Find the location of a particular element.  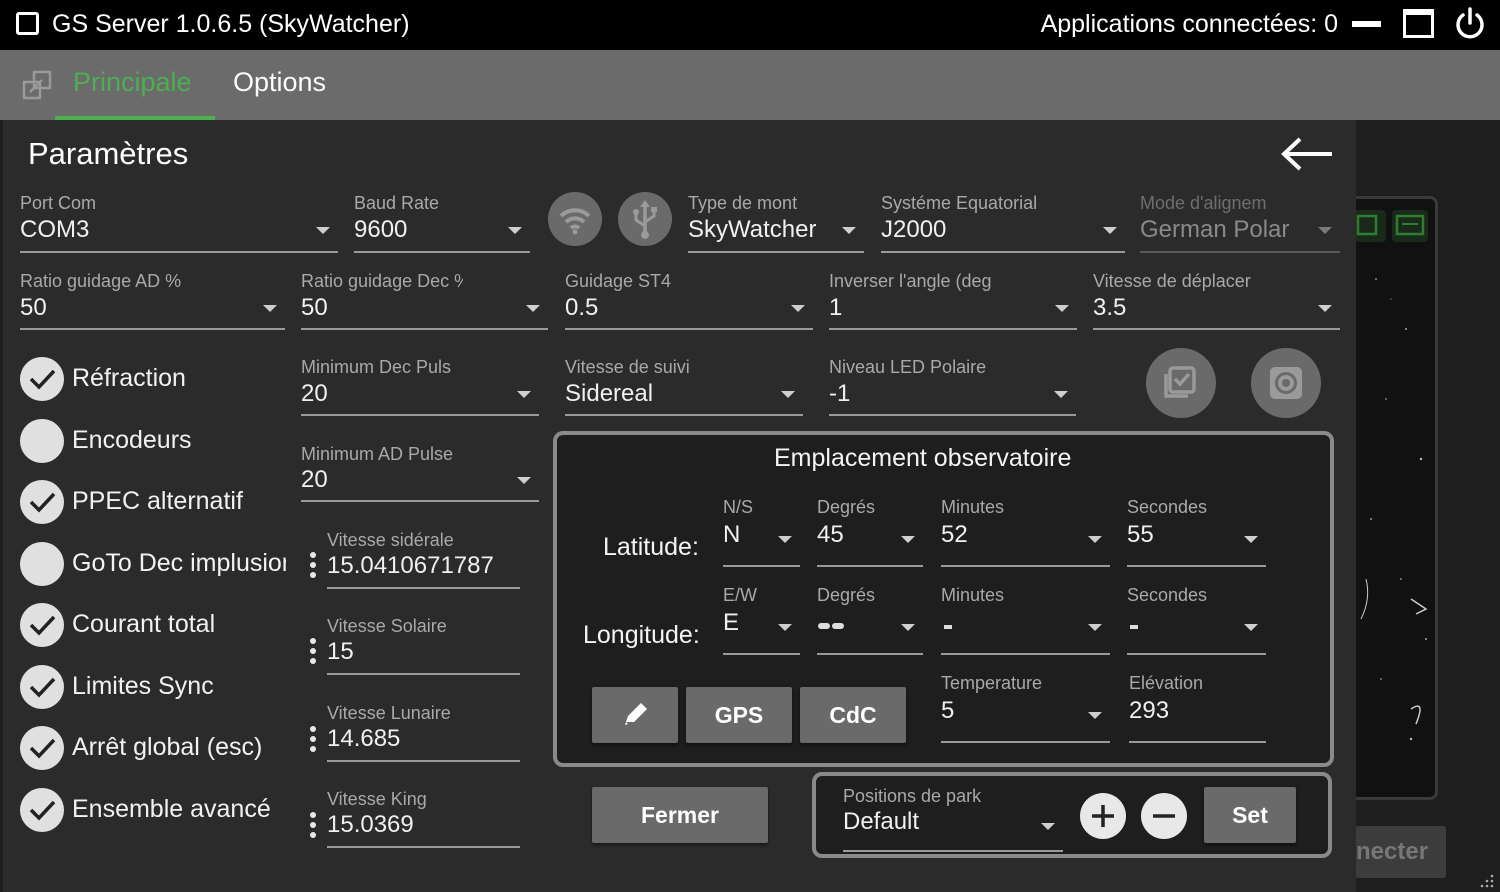

lat-minutes-select: Minutes 52 is located at coordinates (1025, 533).